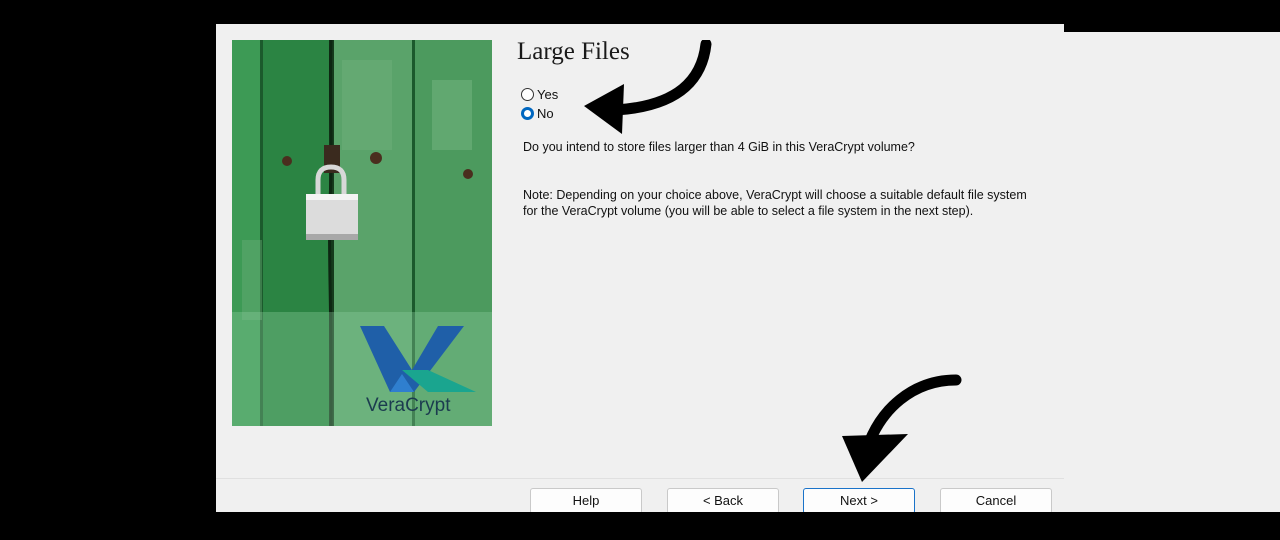 This screenshot has height=540, width=1280. What do you see at coordinates (545, 113) in the screenshot?
I see `option-no-label: No` at bounding box center [545, 113].